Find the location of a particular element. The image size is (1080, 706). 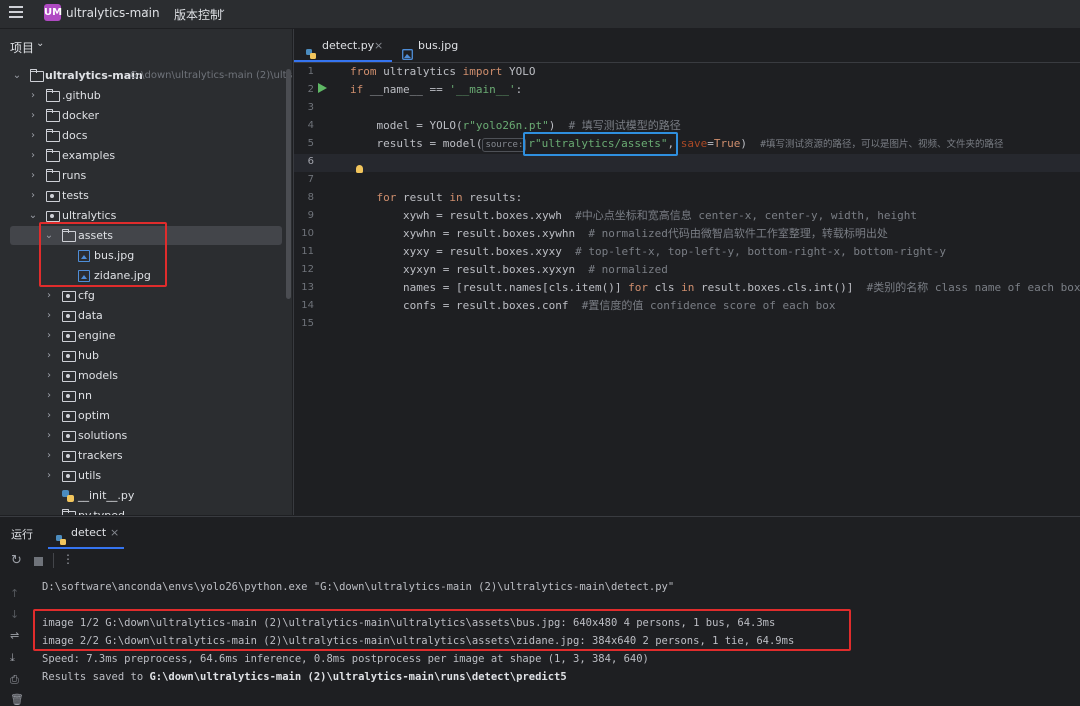

tree-item-models: › models is located at coordinates (145, 376).